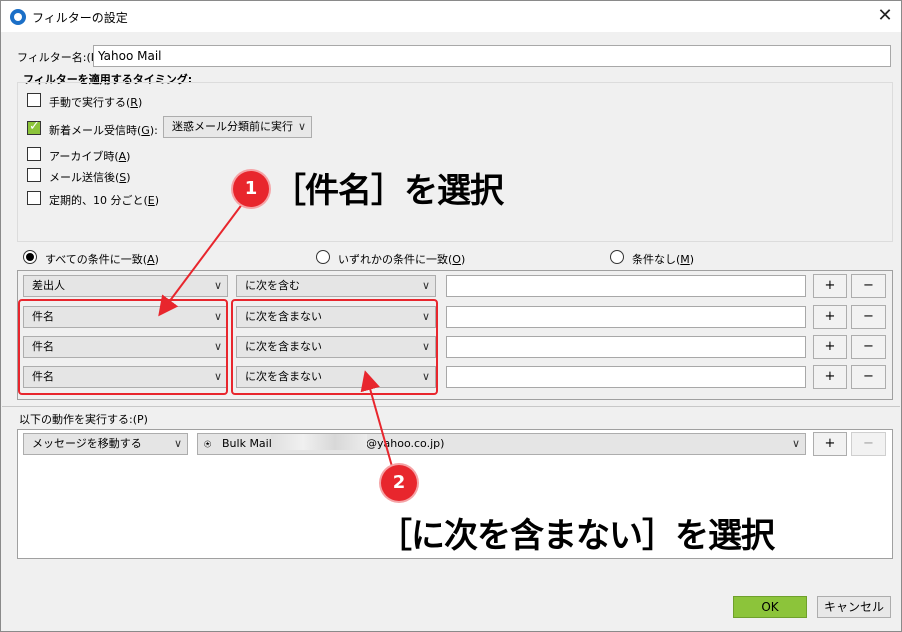  What do you see at coordinates (492, 56) in the screenshot?
I see `filter-name-input: Yahoo Mail` at bounding box center [492, 56].